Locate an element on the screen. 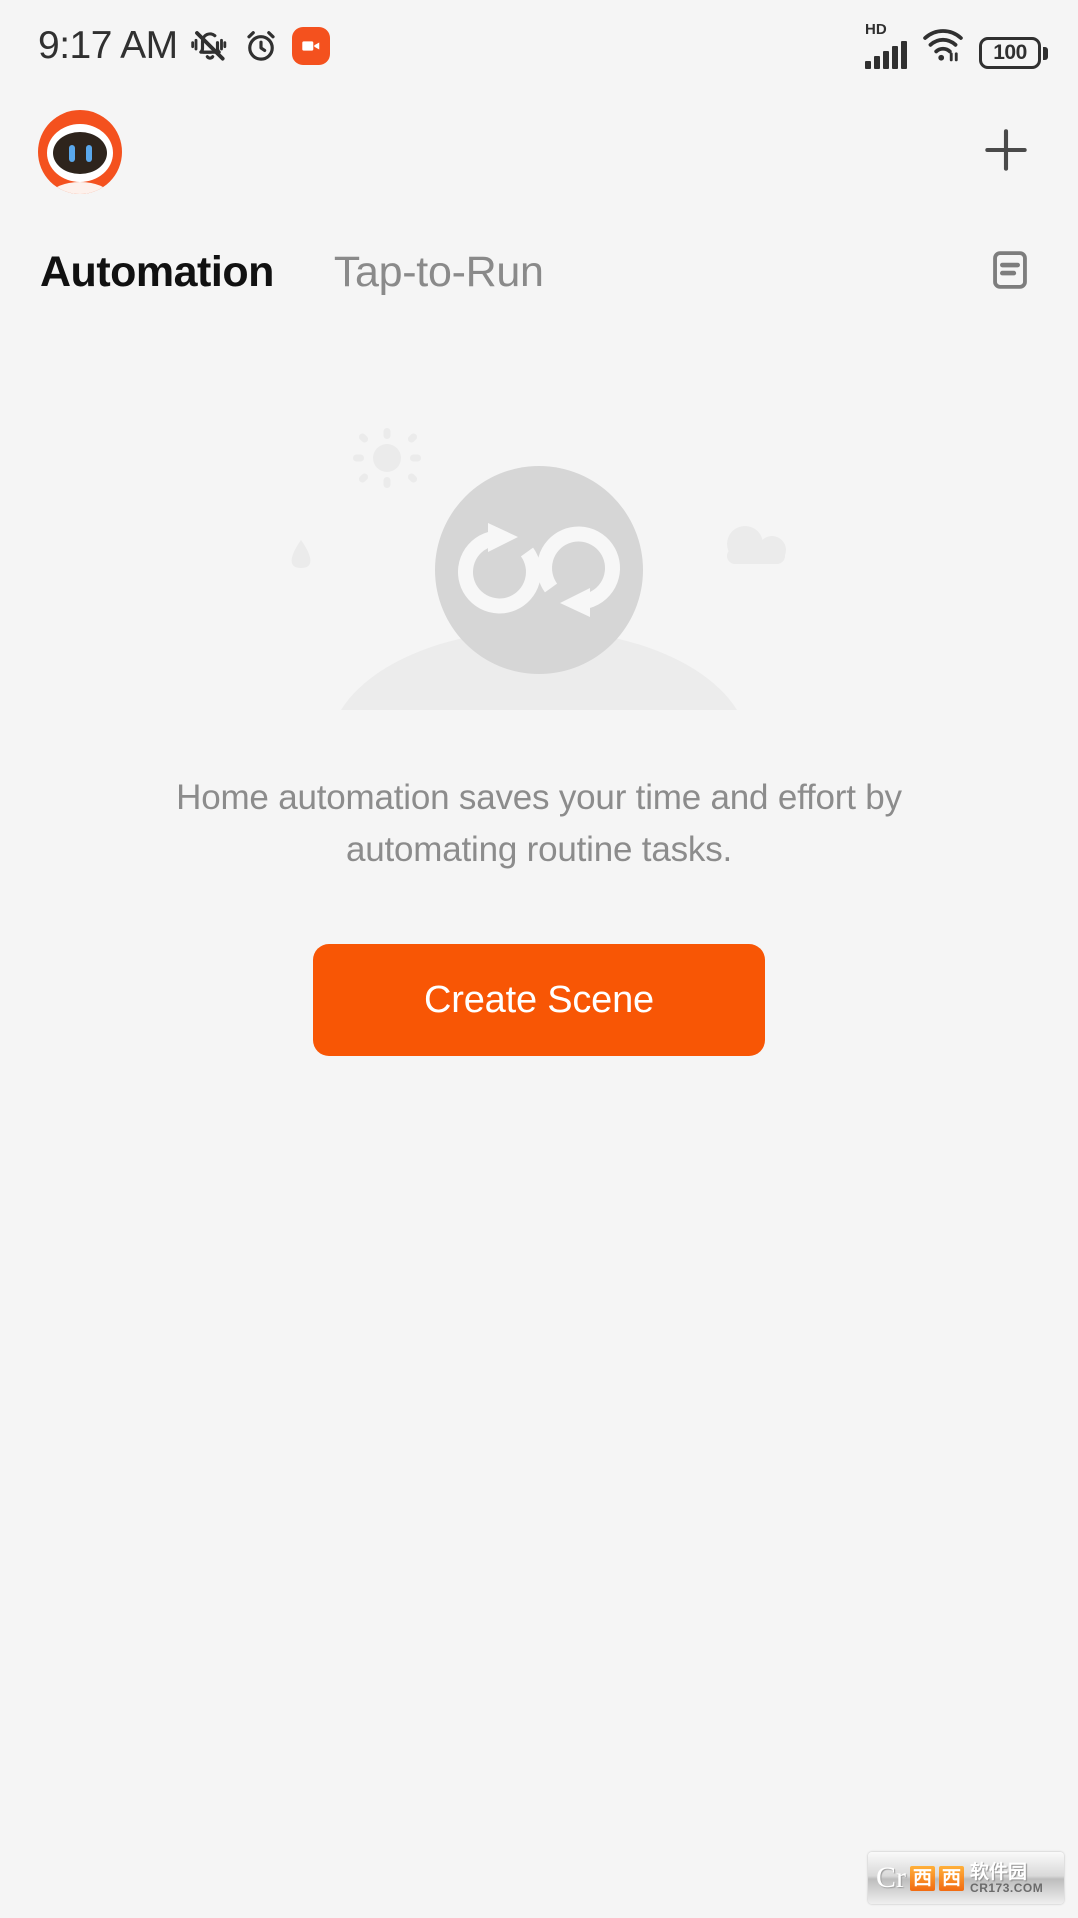 The height and width of the screenshot is (1918, 1078). avatar-eye-left is located at coordinates (71, 153).